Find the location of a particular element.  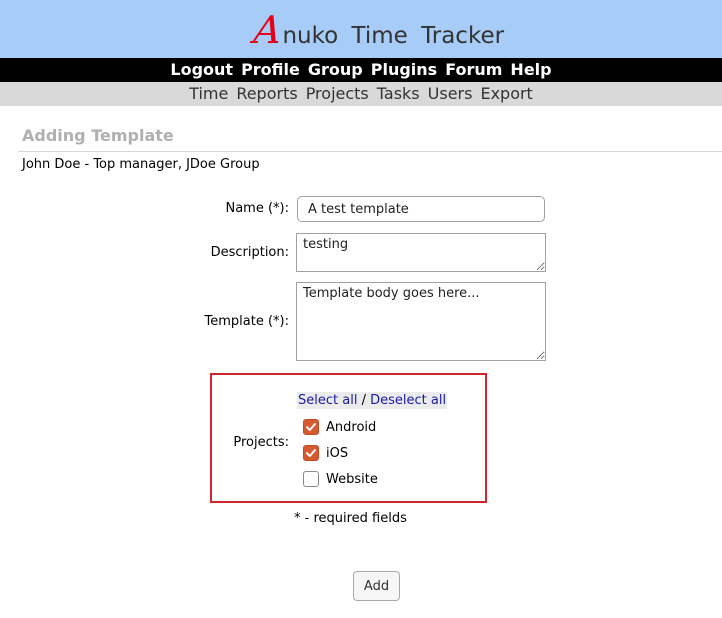

name-input is located at coordinates (421, 209).